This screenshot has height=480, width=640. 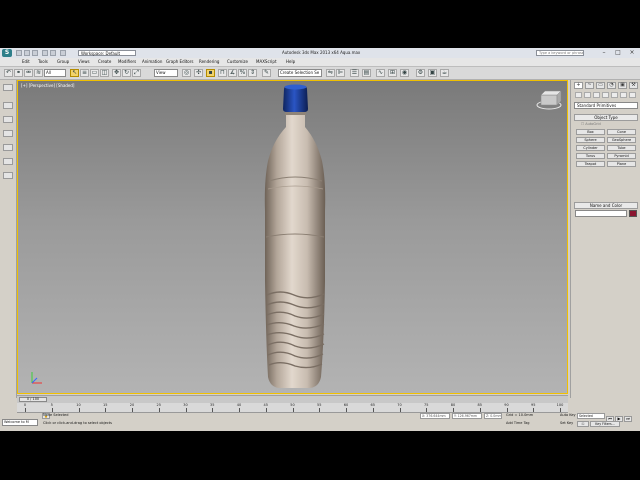 What do you see at coordinates (8, 87) in the screenshot?
I see `viewport-tool-icon` at bounding box center [8, 87].